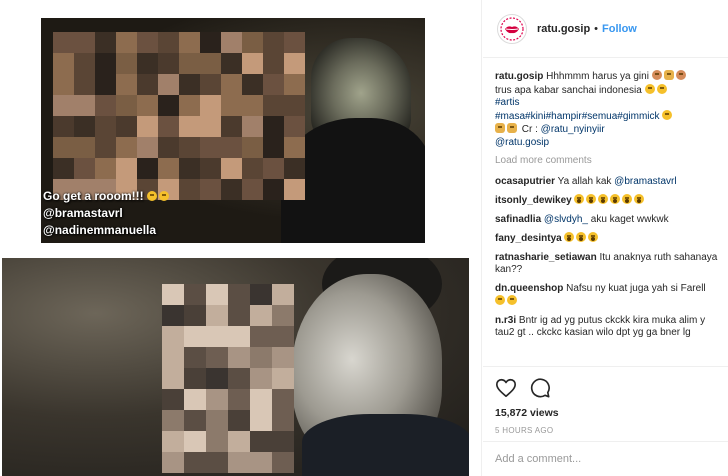  Describe the element at coordinates (519, 76) in the screenshot. I see `caption-username: ratu.gosip` at that location.